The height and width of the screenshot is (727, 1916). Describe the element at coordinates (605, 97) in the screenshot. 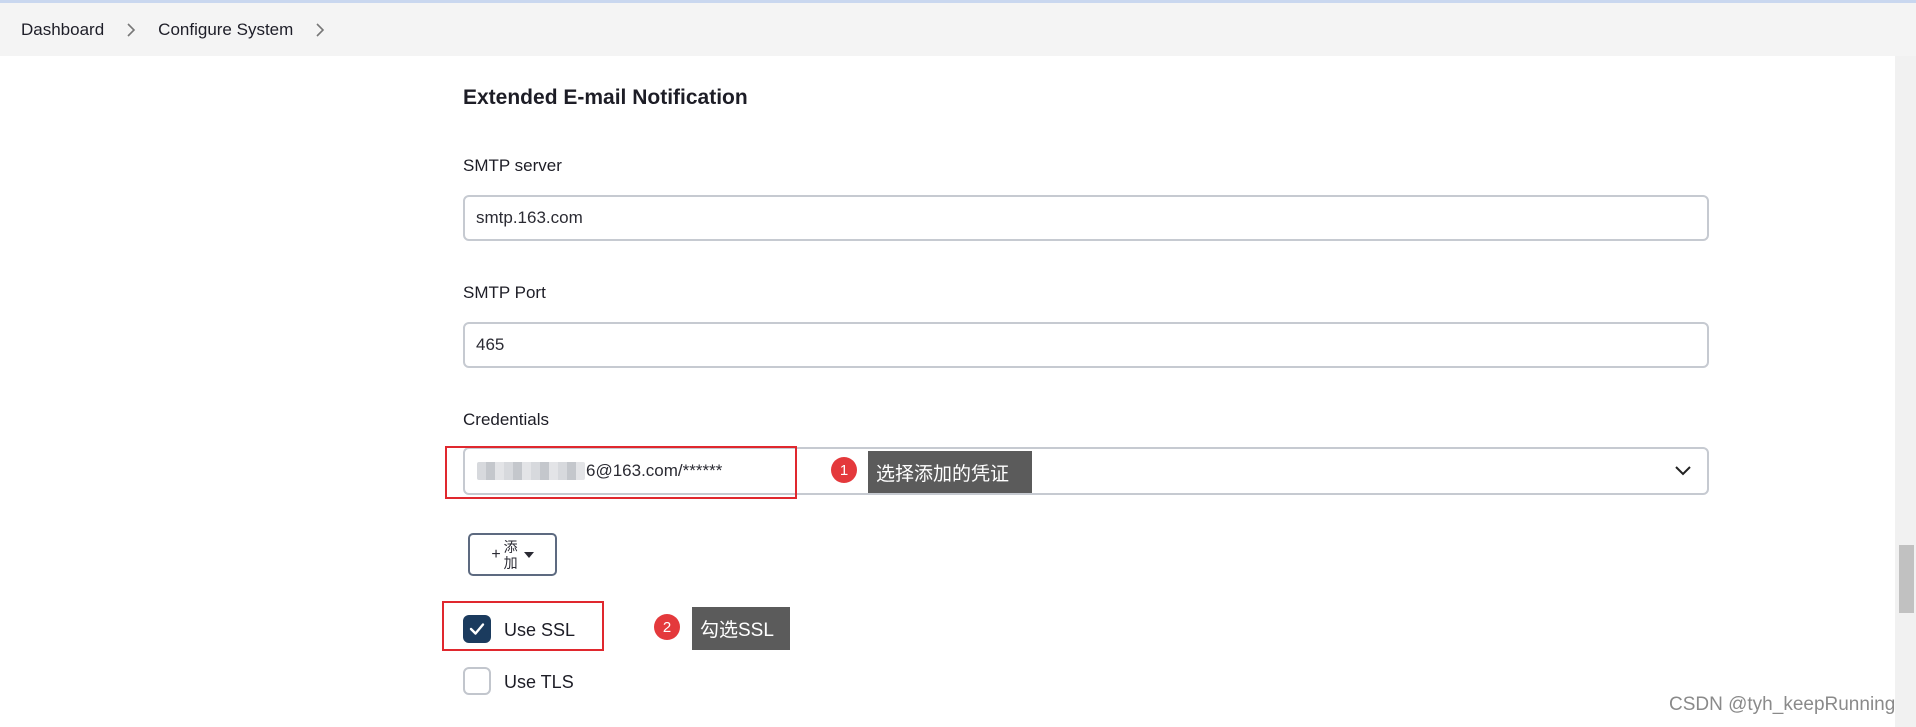

I see `section-title: Extended E-mail Notification` at that location.